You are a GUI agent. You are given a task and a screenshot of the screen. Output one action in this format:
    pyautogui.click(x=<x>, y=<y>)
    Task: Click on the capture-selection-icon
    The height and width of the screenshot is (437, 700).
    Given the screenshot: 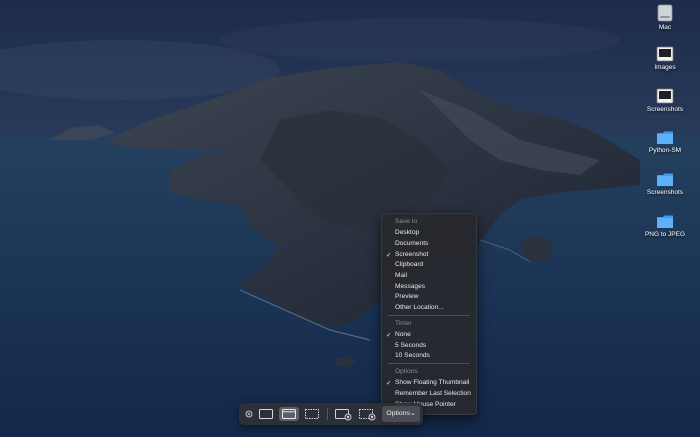 What is the action you would take?
    pyautogui.click(x=312, y=414)
    